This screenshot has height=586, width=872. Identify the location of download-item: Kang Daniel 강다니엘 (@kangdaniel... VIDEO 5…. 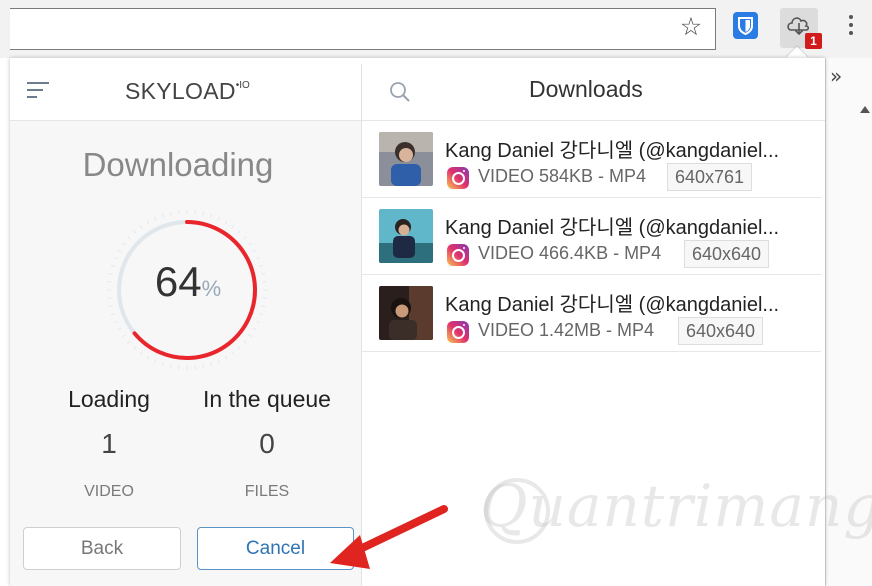
(591, 159).